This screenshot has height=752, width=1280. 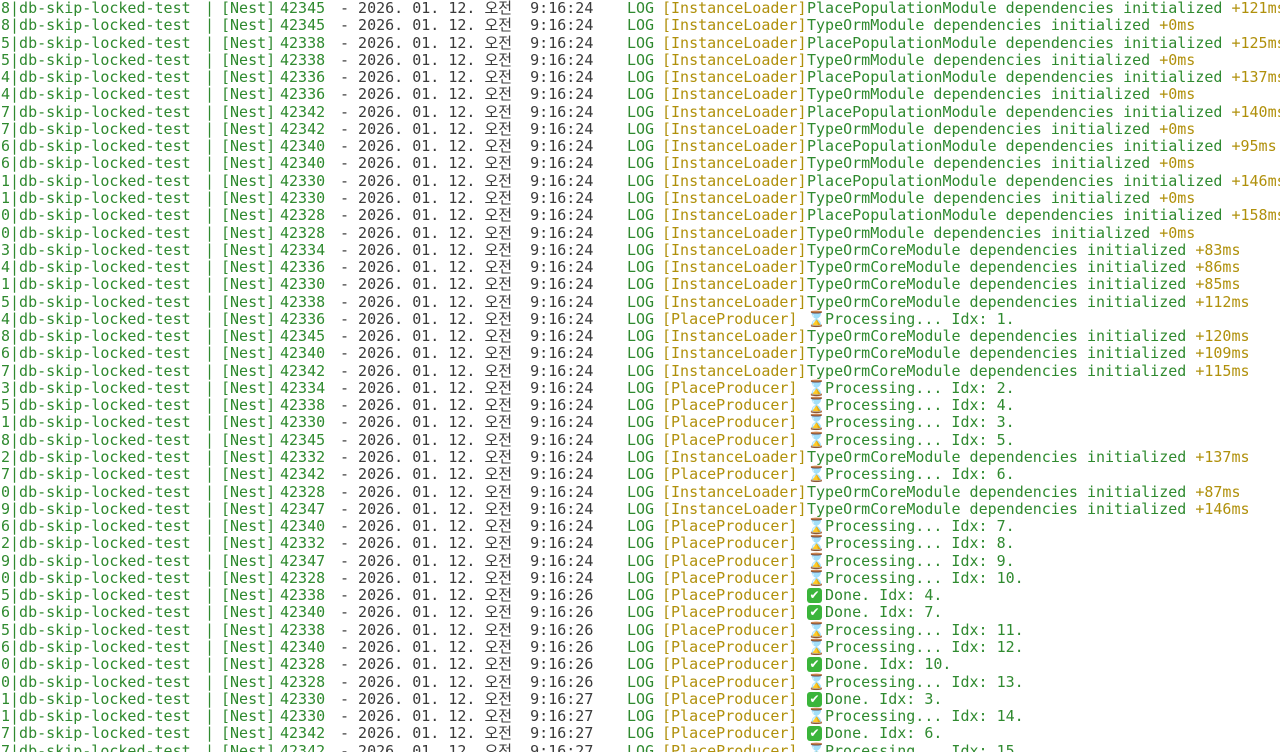 What do you see at coordinates (924, 746) in the screenshot?
I see `log-message-text: Processing... Idx: 15.` at bounding box center [924, 746].